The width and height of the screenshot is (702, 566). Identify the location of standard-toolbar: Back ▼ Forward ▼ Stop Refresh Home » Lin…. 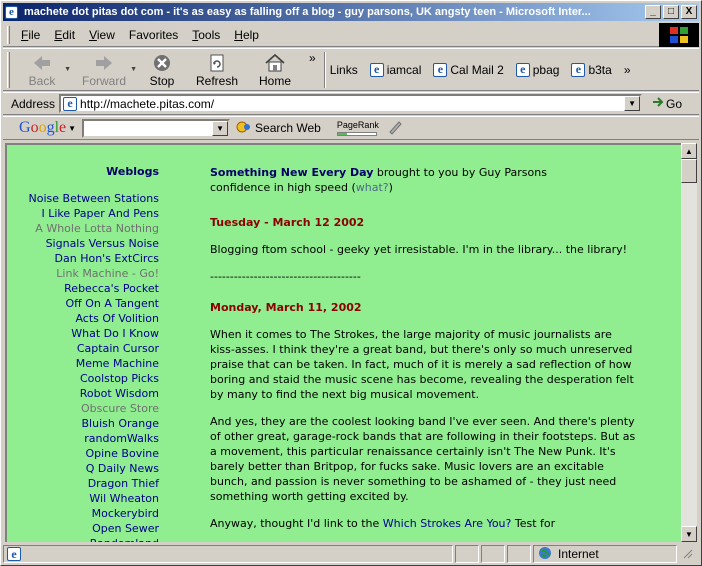
(351, 69).